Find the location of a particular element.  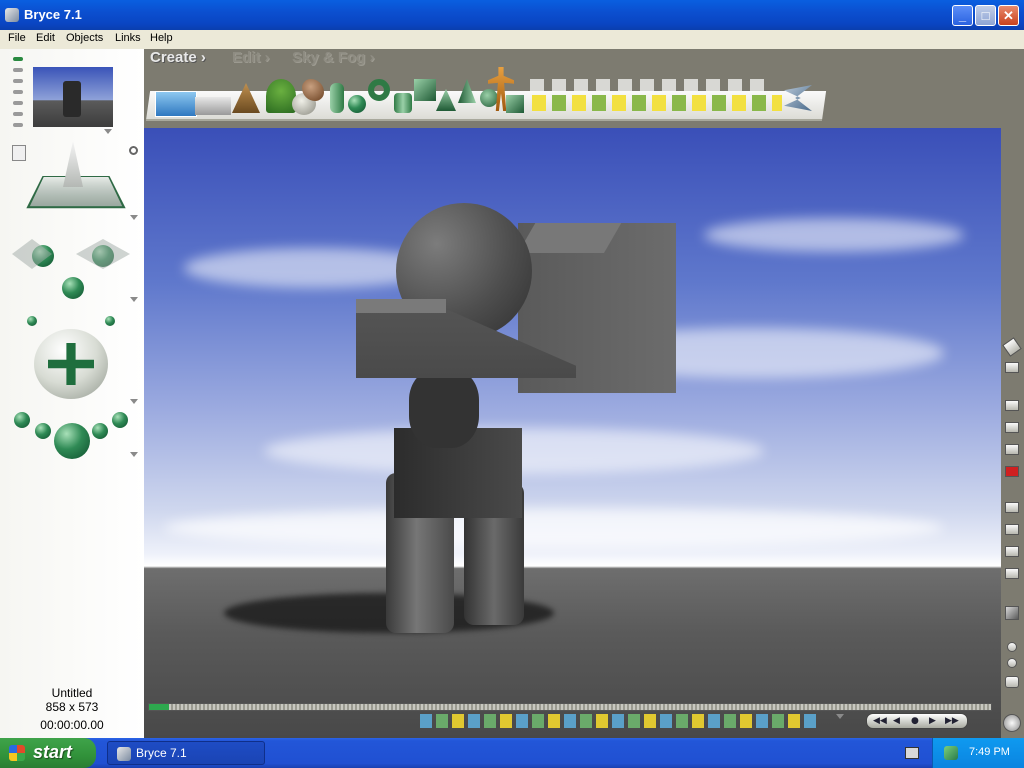

taskbar-item-bryce: Bryce 7.1 is located at coordinates (186, 753).